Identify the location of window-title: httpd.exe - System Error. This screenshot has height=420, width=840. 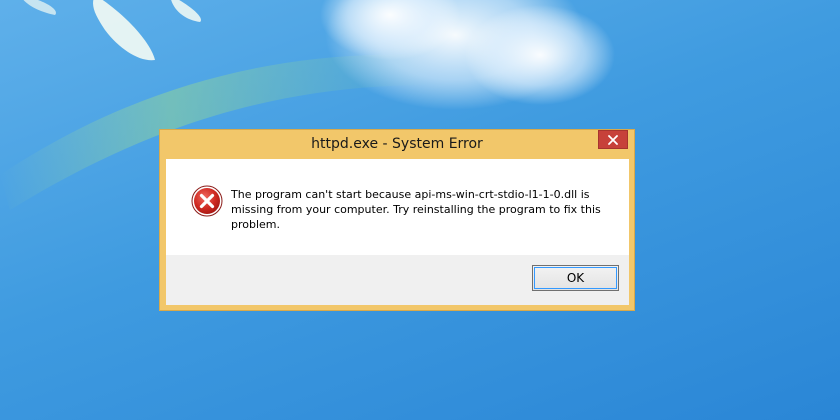
(397, 144).